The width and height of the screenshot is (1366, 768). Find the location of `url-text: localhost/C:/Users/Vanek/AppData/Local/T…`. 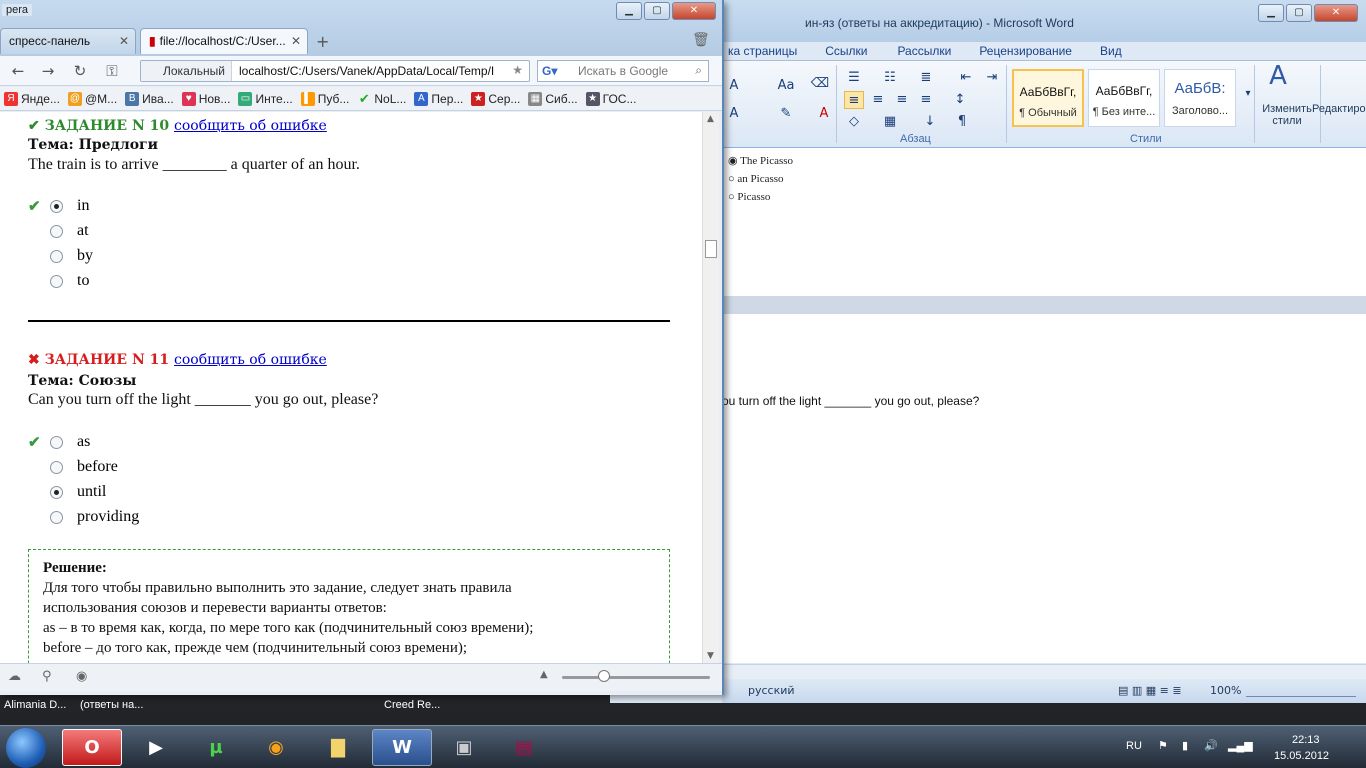

url-text: localhost/C:/Users/Vanek/AppData/Local/T… is located at coordinates (374, 71).